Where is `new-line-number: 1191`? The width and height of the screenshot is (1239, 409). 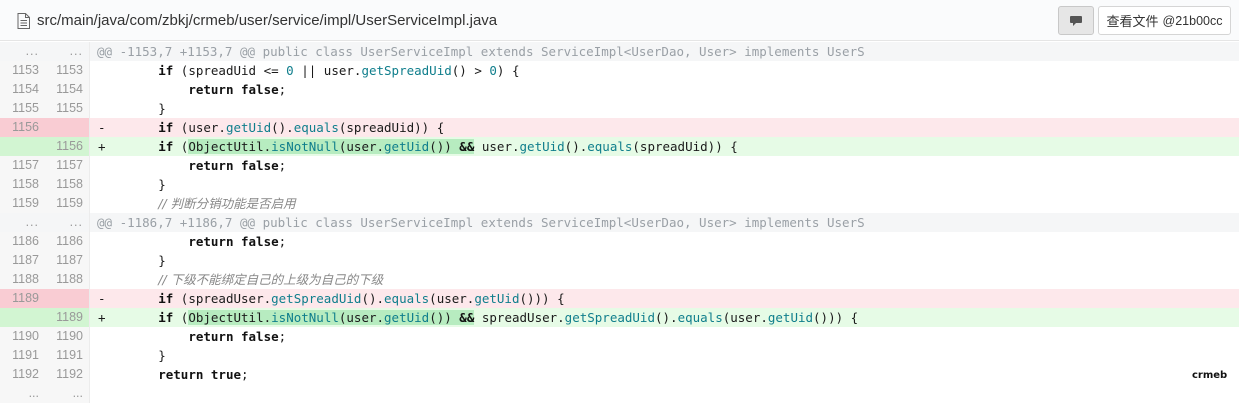 new-line-number: 1191 is located at coordinates (67, 355).